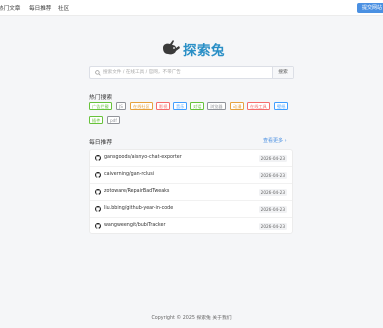 The width and height of the screenshot is (383, 328). I want to click on hot-tag: 浏览器, so click(216, 106).